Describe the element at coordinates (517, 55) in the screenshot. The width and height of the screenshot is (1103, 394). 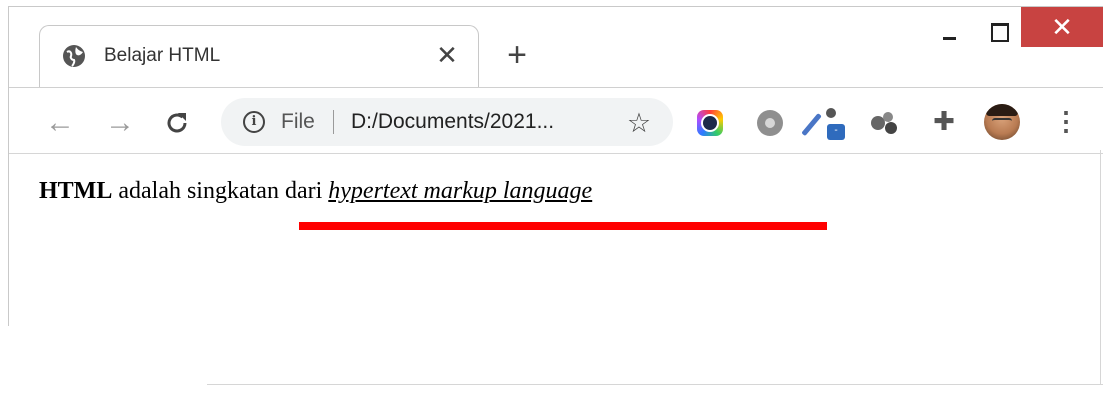
I see `new-tab-icon: +` at that location.